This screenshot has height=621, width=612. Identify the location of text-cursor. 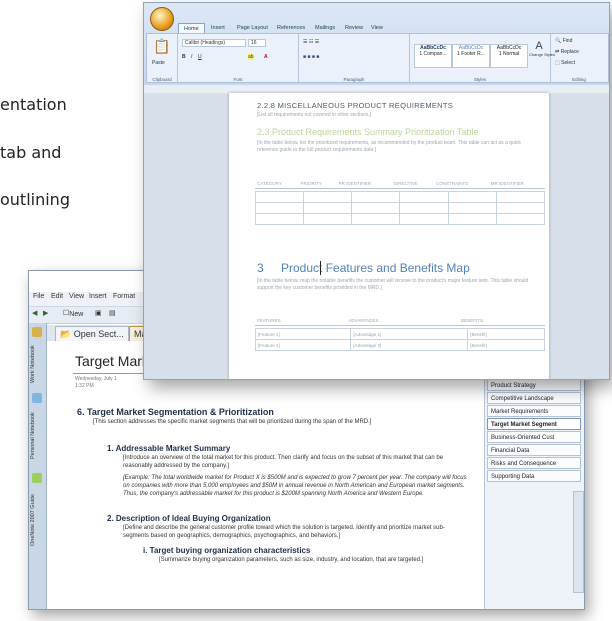
(320, 268).